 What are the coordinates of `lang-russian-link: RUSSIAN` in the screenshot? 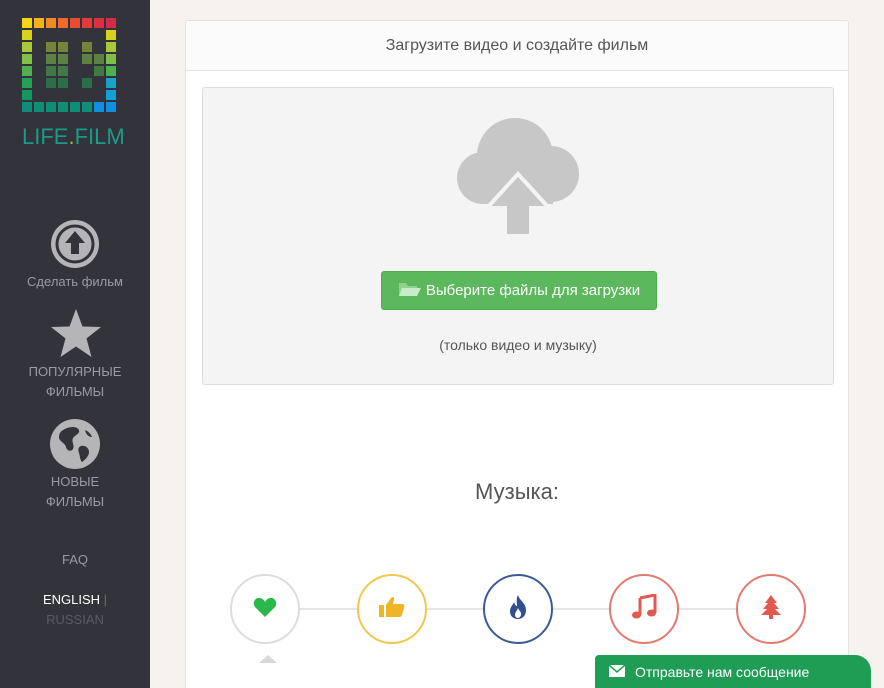 It's located at (75, 620).